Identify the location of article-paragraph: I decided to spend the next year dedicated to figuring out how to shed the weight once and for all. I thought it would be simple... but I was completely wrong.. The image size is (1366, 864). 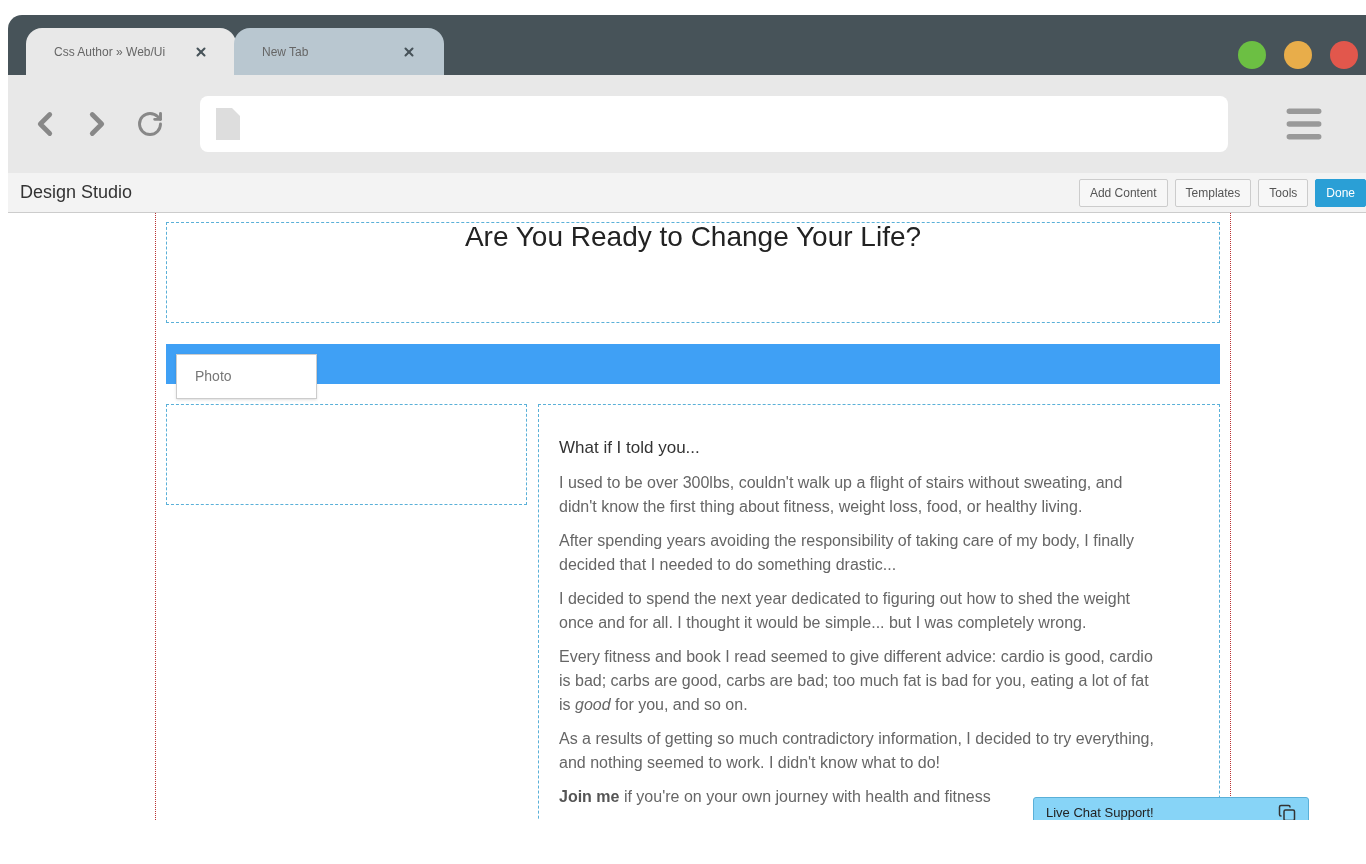
(845, 610).